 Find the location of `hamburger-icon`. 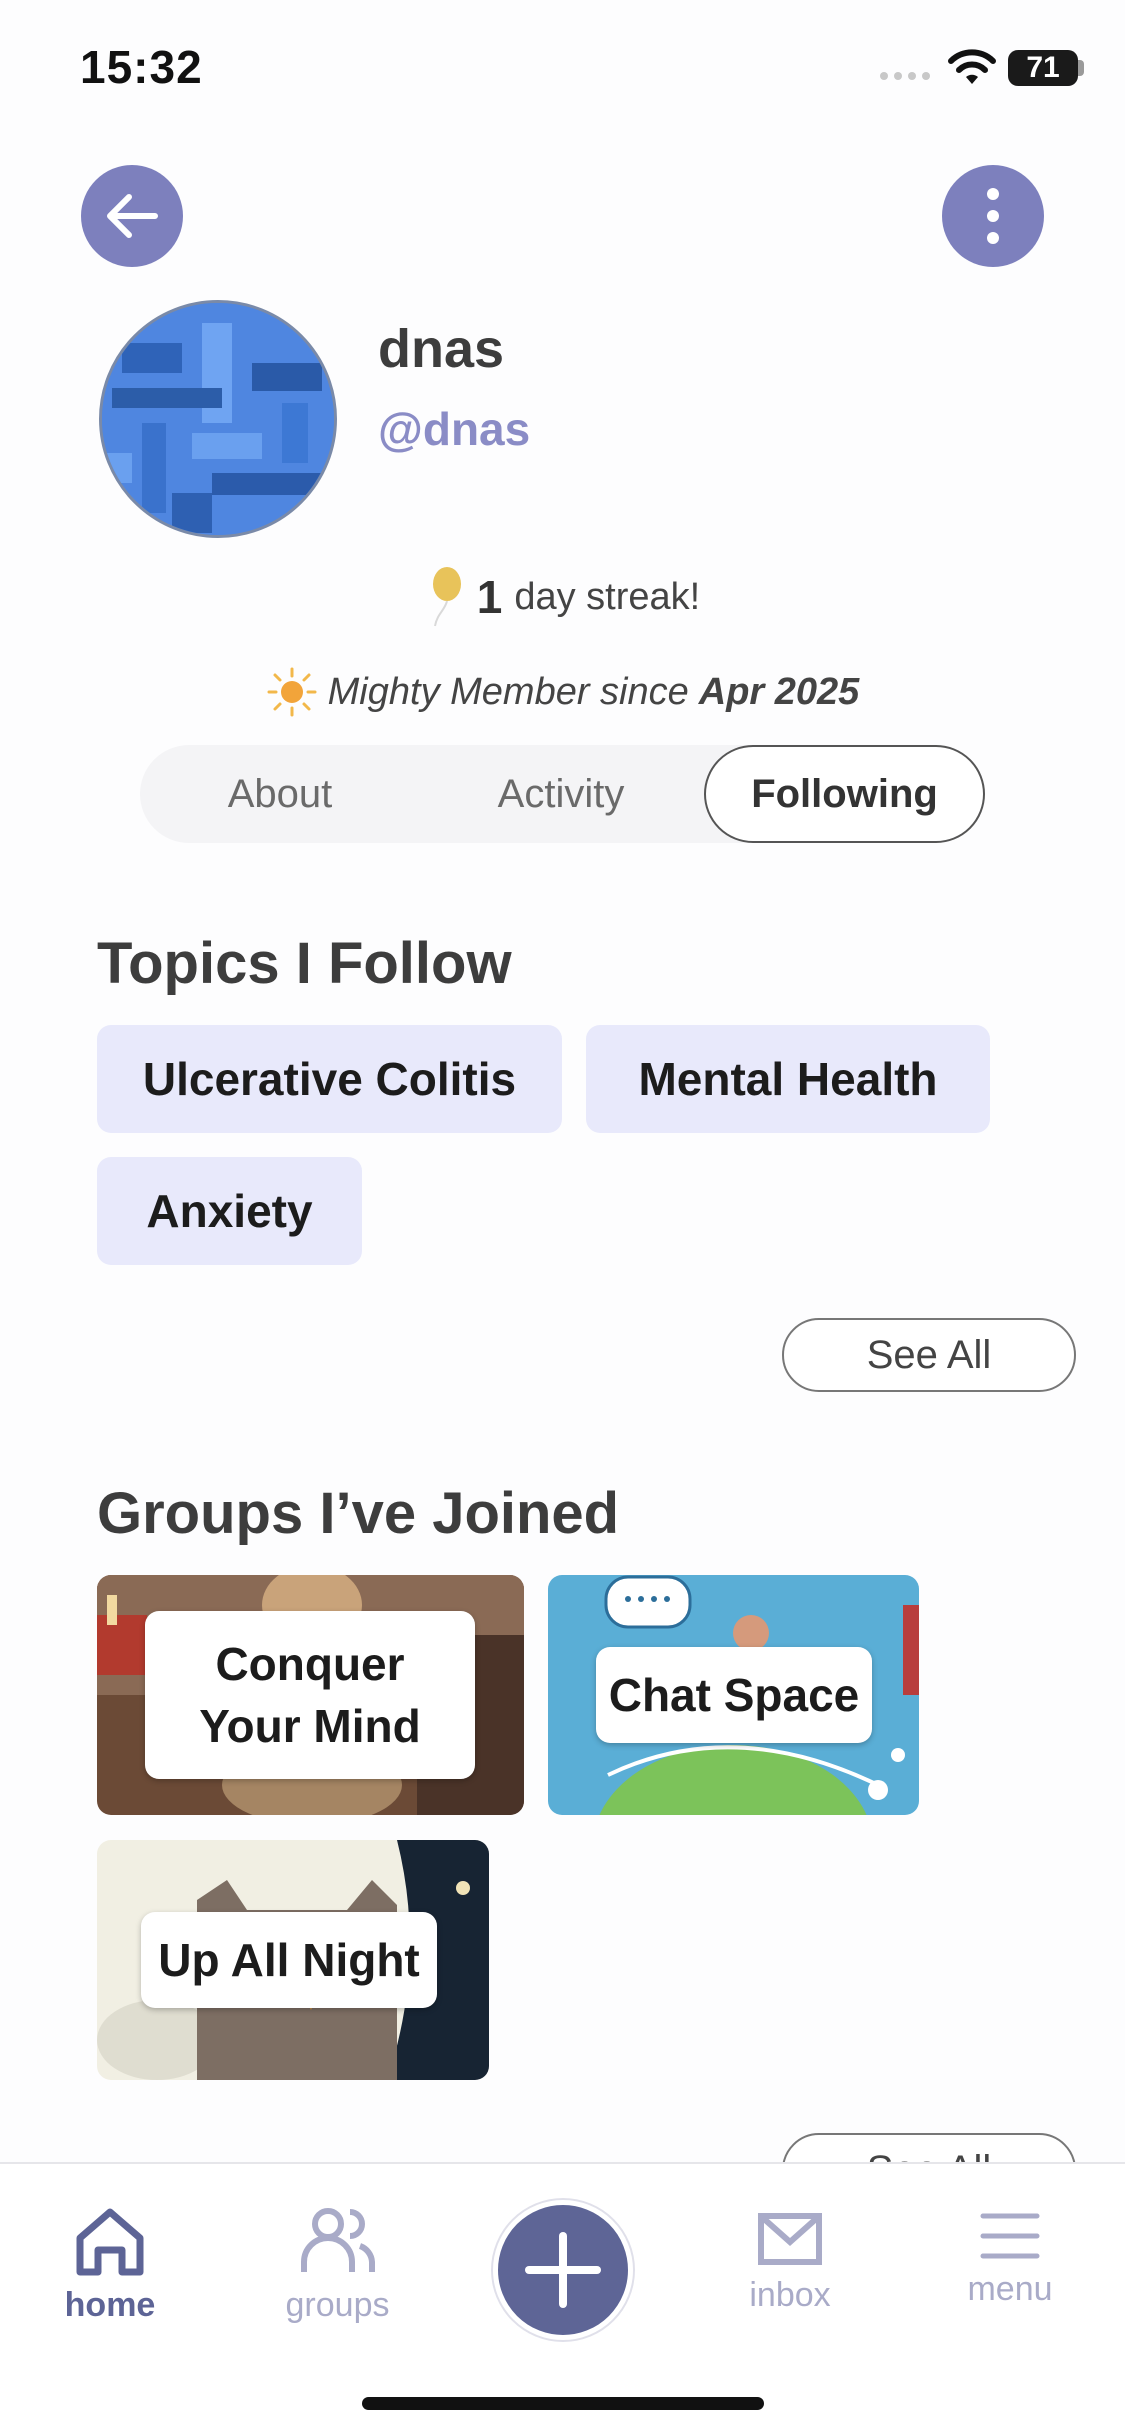

hamburger-icon is located at coordinates (1010, 2236).